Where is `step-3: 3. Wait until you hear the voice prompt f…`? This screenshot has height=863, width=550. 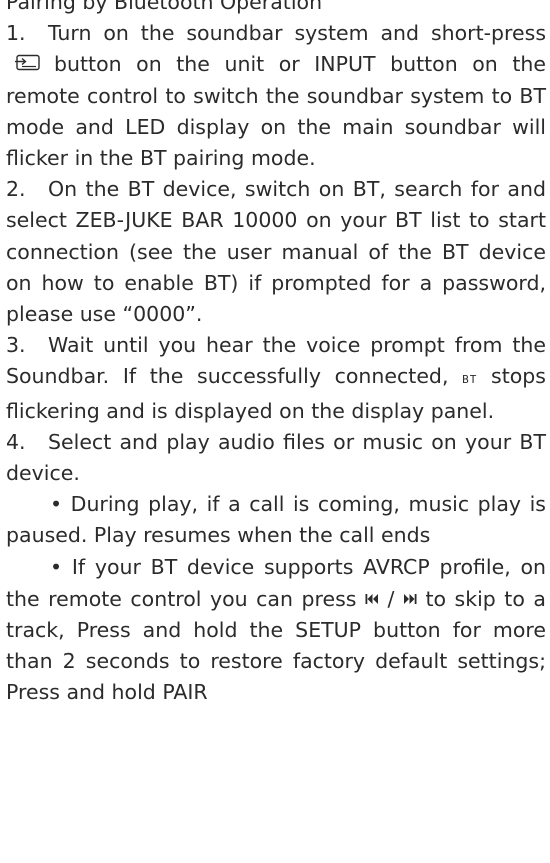
step-3: 3. Wait until you hear the voice prompt f… is located at coordinates (276, 378).